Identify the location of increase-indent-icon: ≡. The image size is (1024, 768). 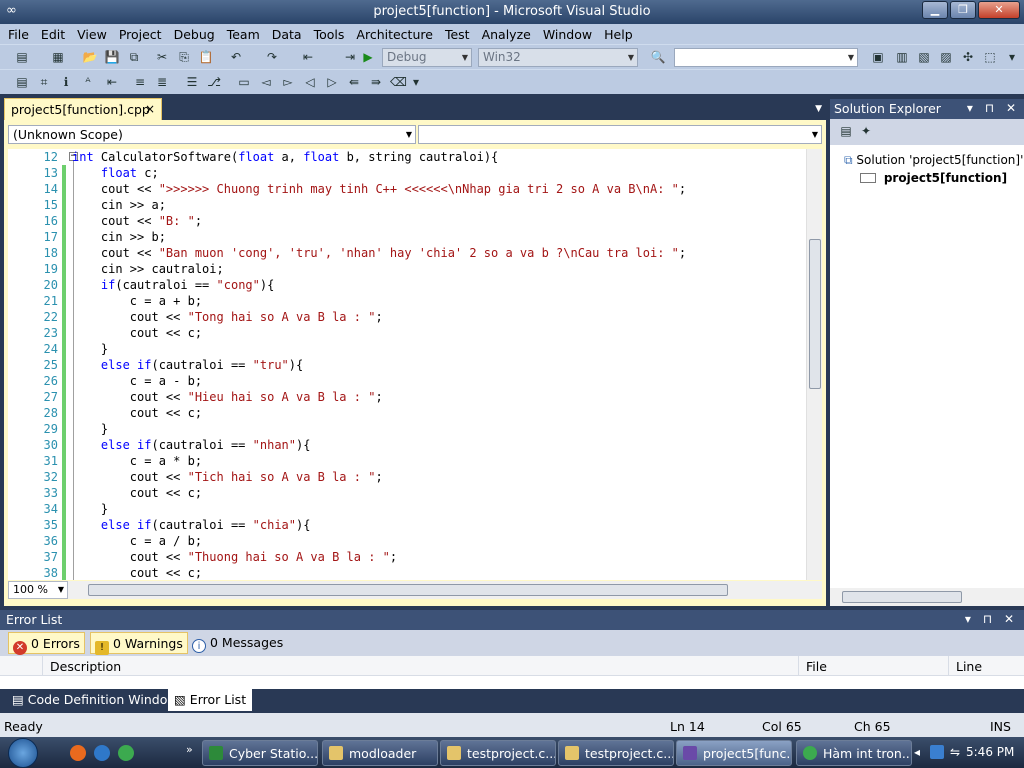
(140, 82).